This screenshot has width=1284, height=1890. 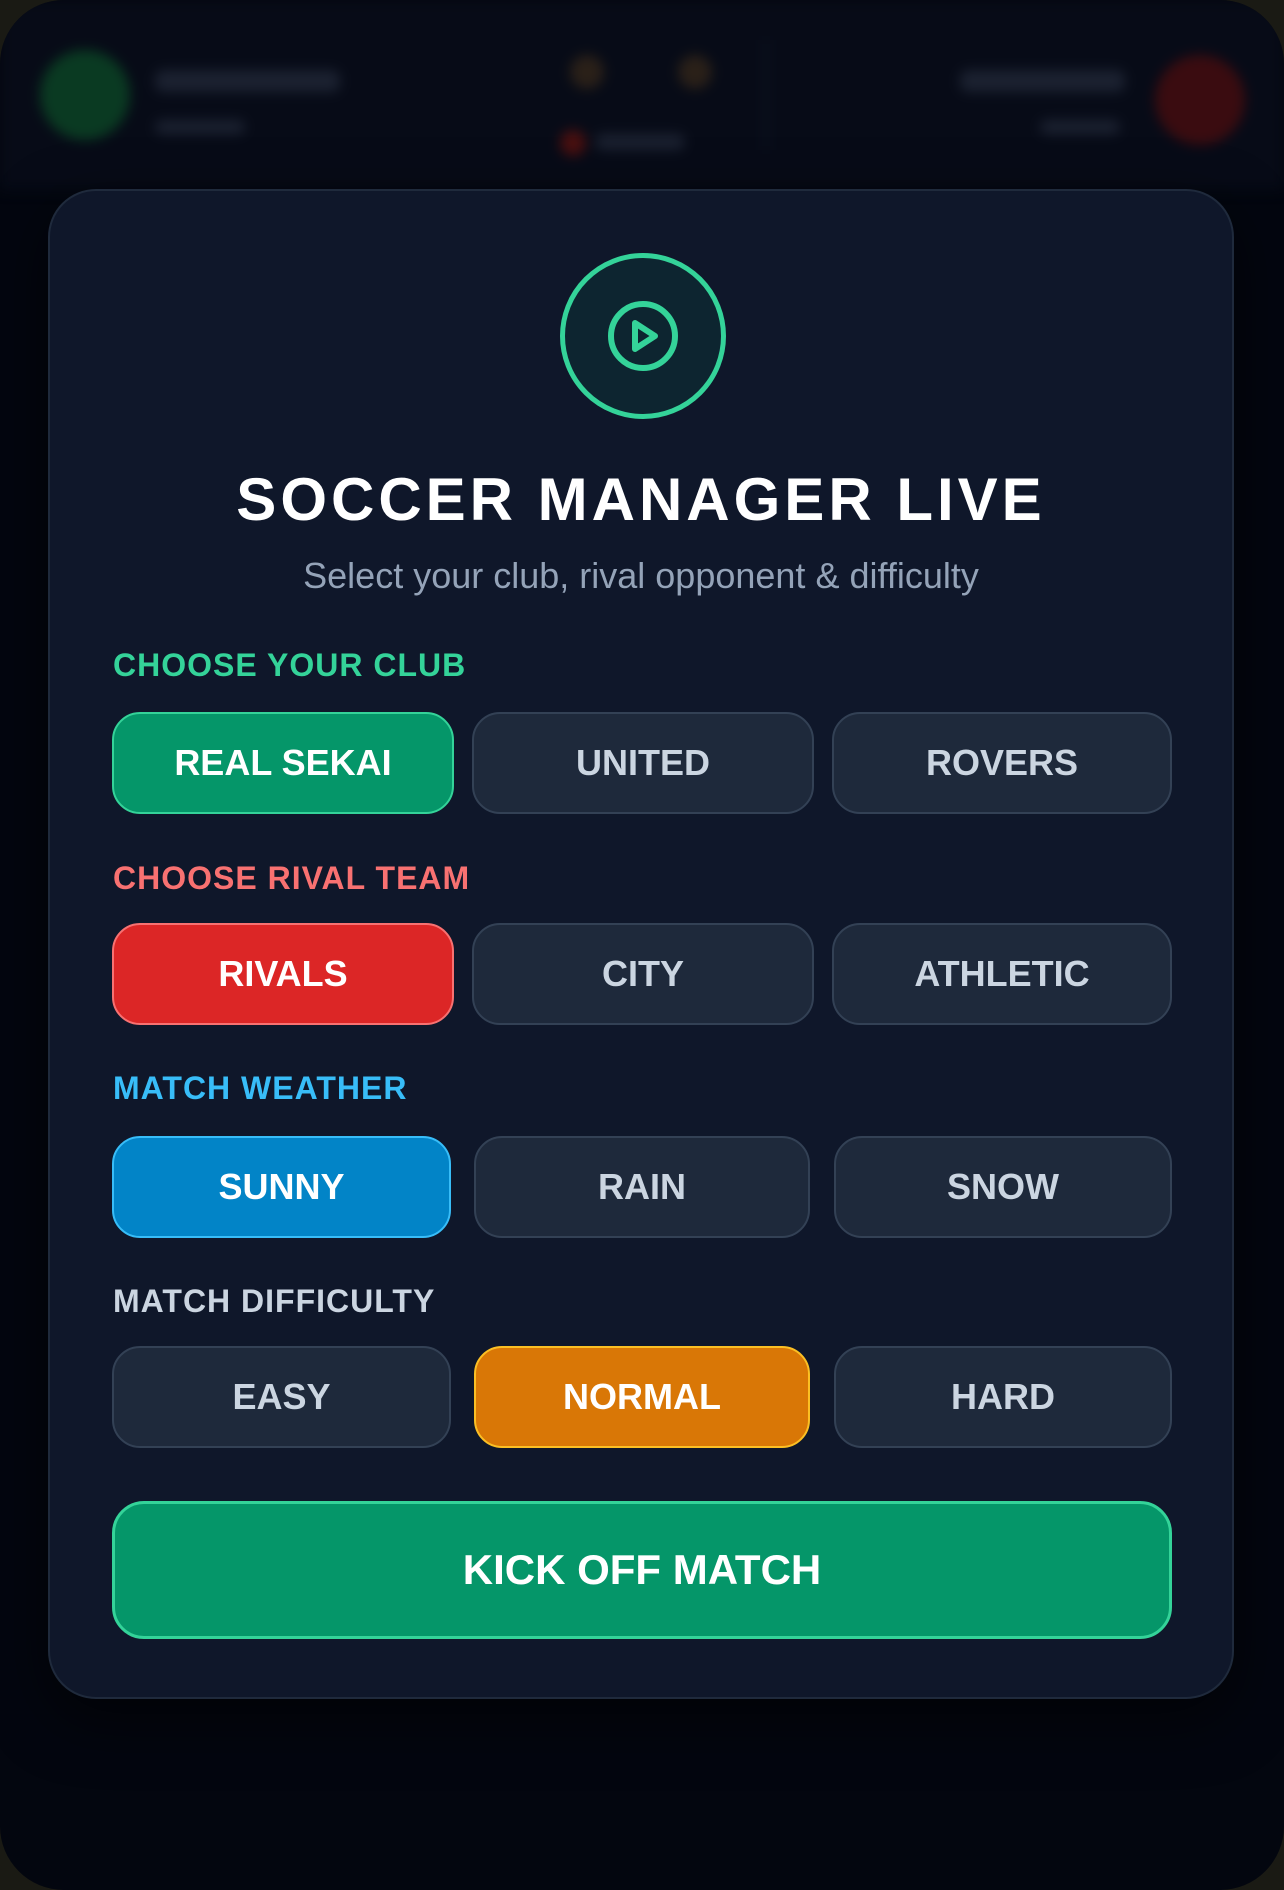 I want to click on club-option-united: UNITED, so click(x=643, y=763).